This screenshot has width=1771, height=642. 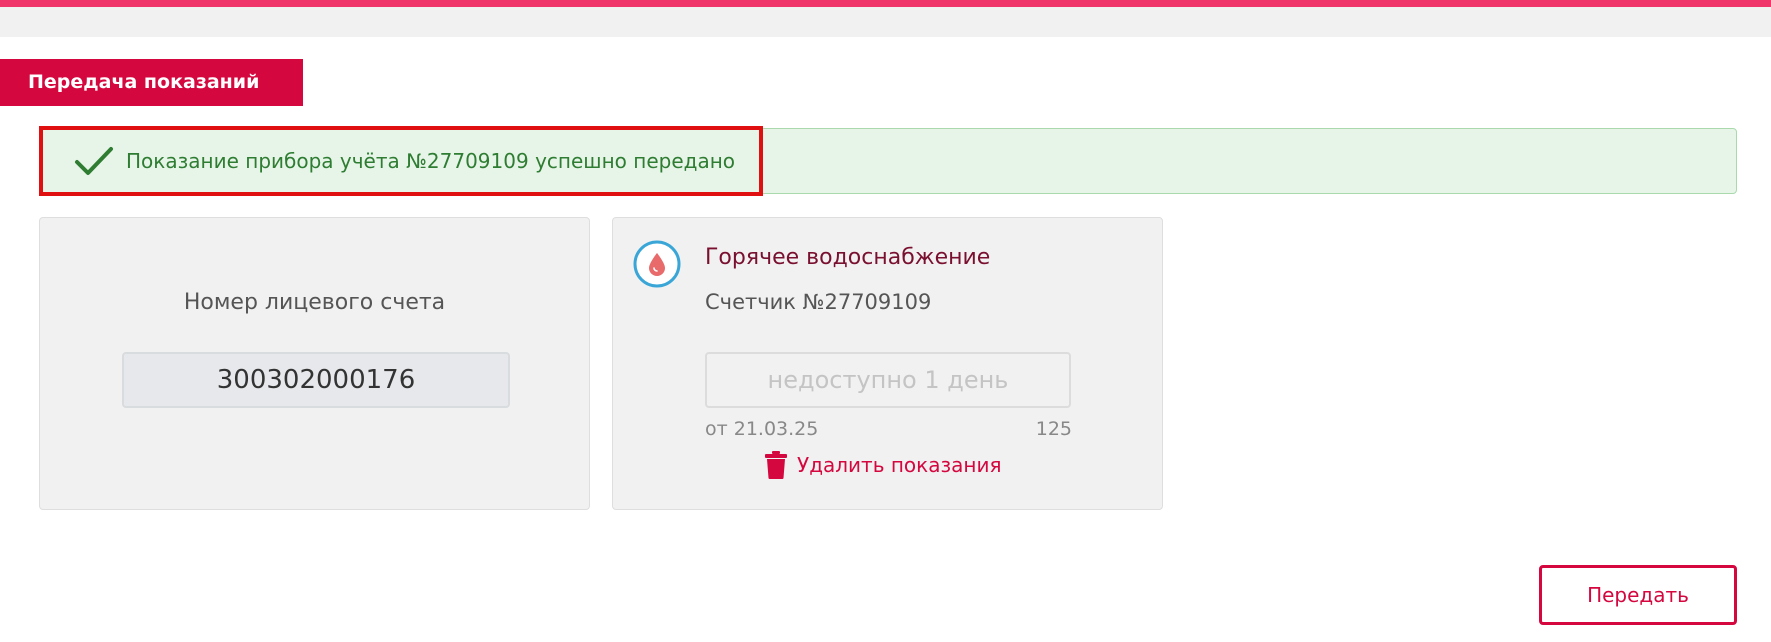 What do you see at coordinates (316, 380) in the screenshot?
I see `account-number-field: 300302000176` at bounding box center [316, 380].